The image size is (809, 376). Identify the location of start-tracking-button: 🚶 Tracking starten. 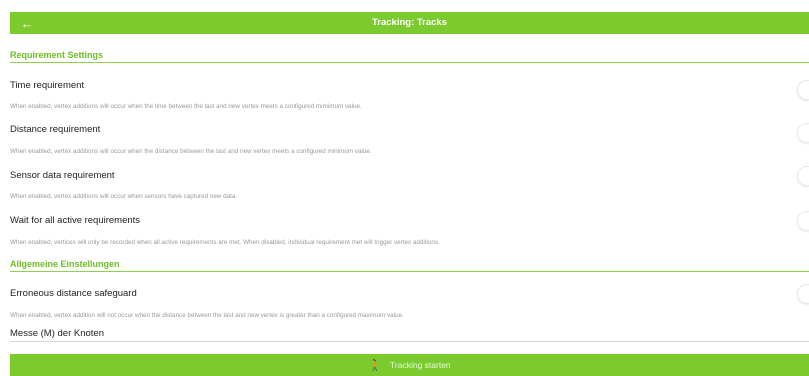
(409, 365).